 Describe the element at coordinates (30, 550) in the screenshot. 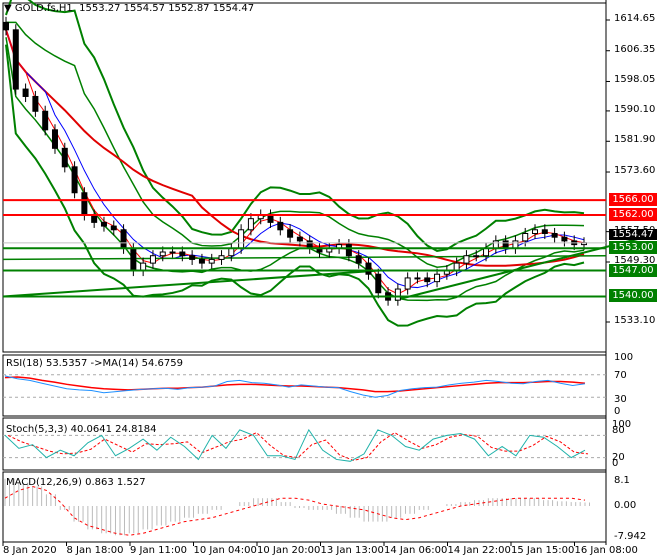

I see `time-axis-label: 8 Jan 2020` at that location.